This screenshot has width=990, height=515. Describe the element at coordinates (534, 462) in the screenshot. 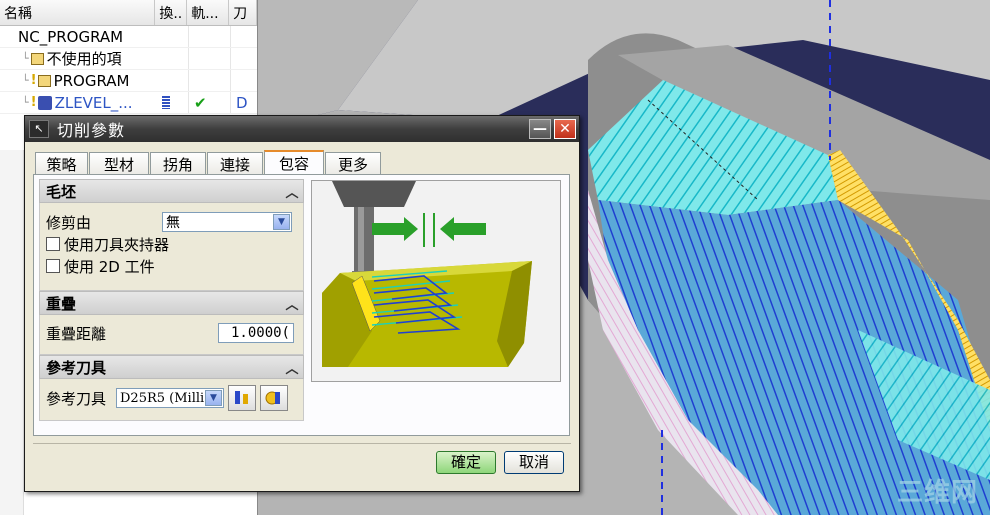

I see `cancel-button: 取消` at that location.